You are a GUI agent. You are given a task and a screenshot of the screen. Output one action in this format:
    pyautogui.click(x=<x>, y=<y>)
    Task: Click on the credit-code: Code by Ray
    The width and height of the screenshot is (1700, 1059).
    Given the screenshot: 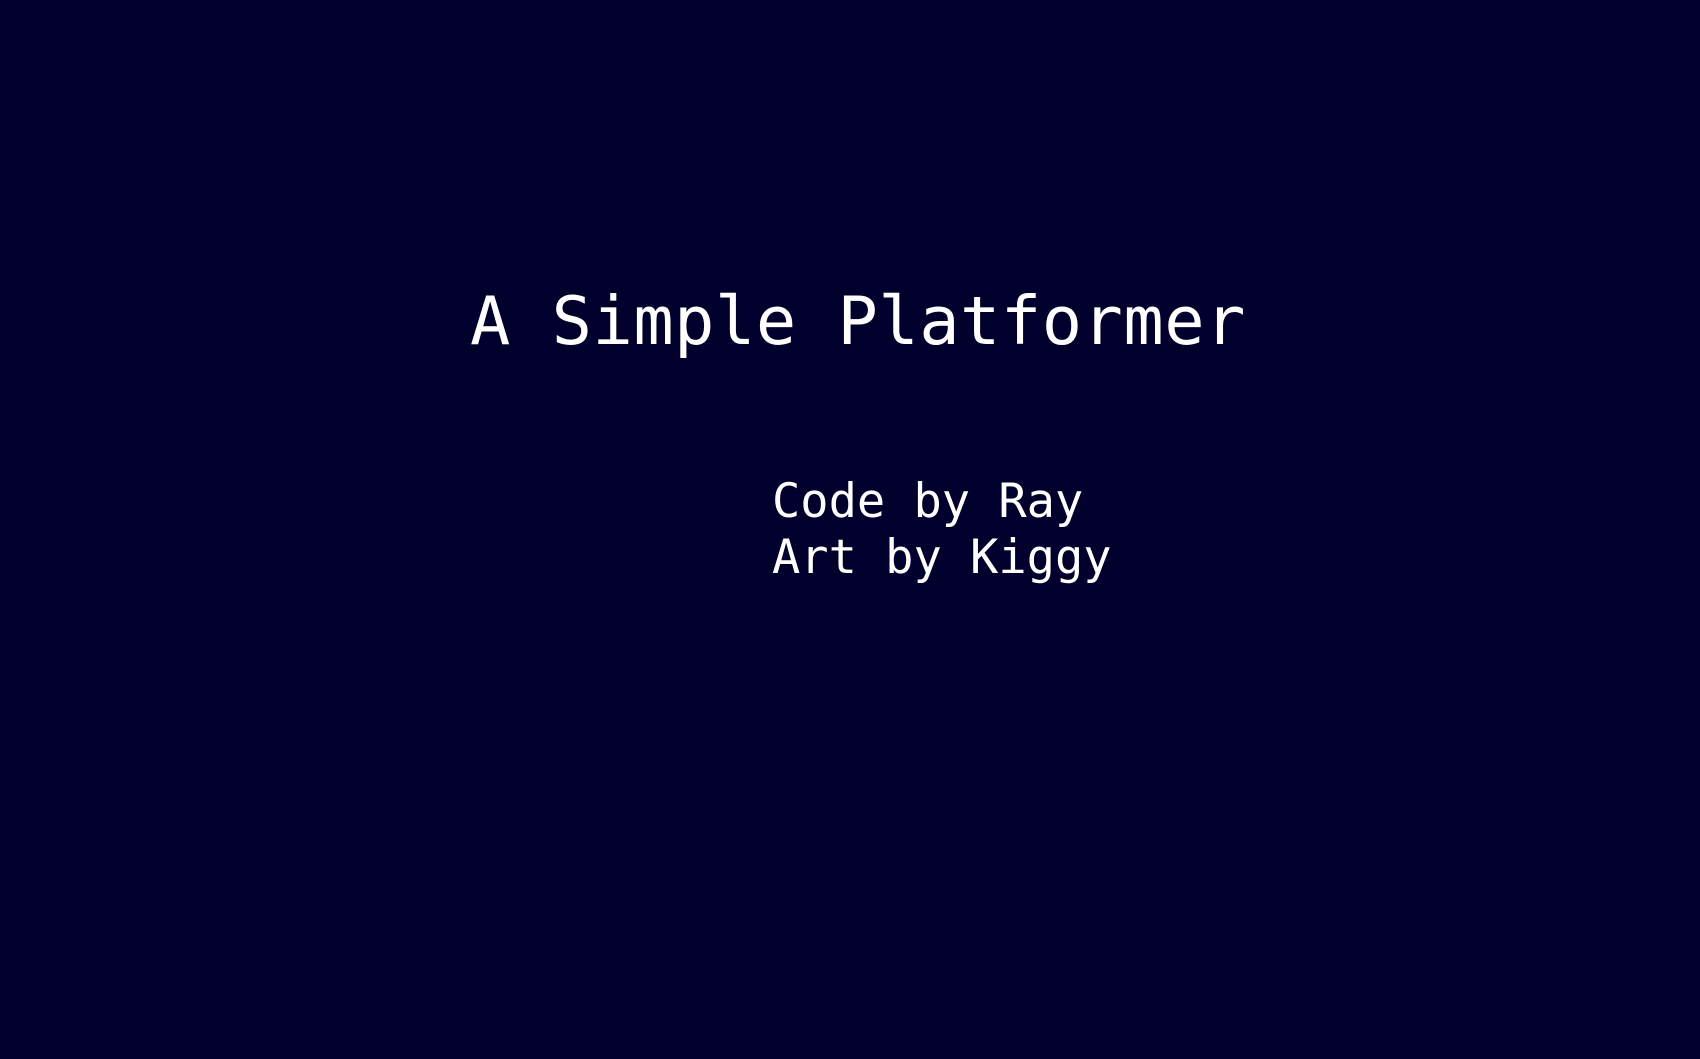 What is the action you would take?
    pyautogui.click(x=928, y=501)
    